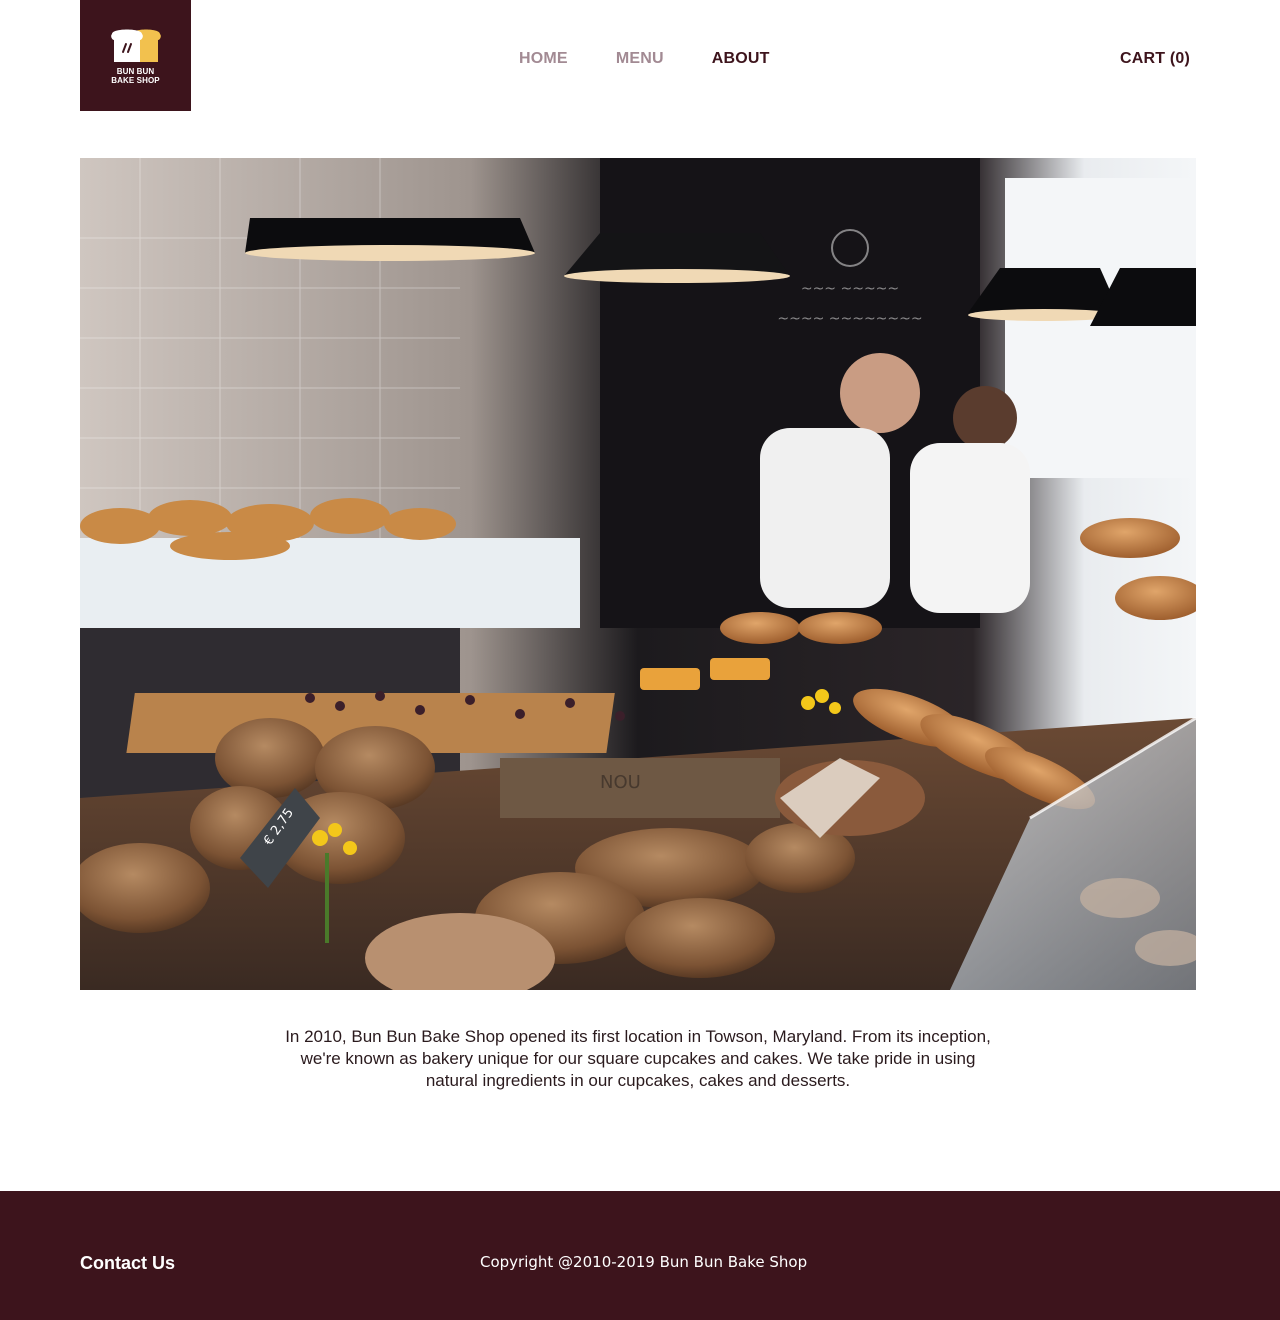  I want to click on bread-slices-icon, so click(135, 45).